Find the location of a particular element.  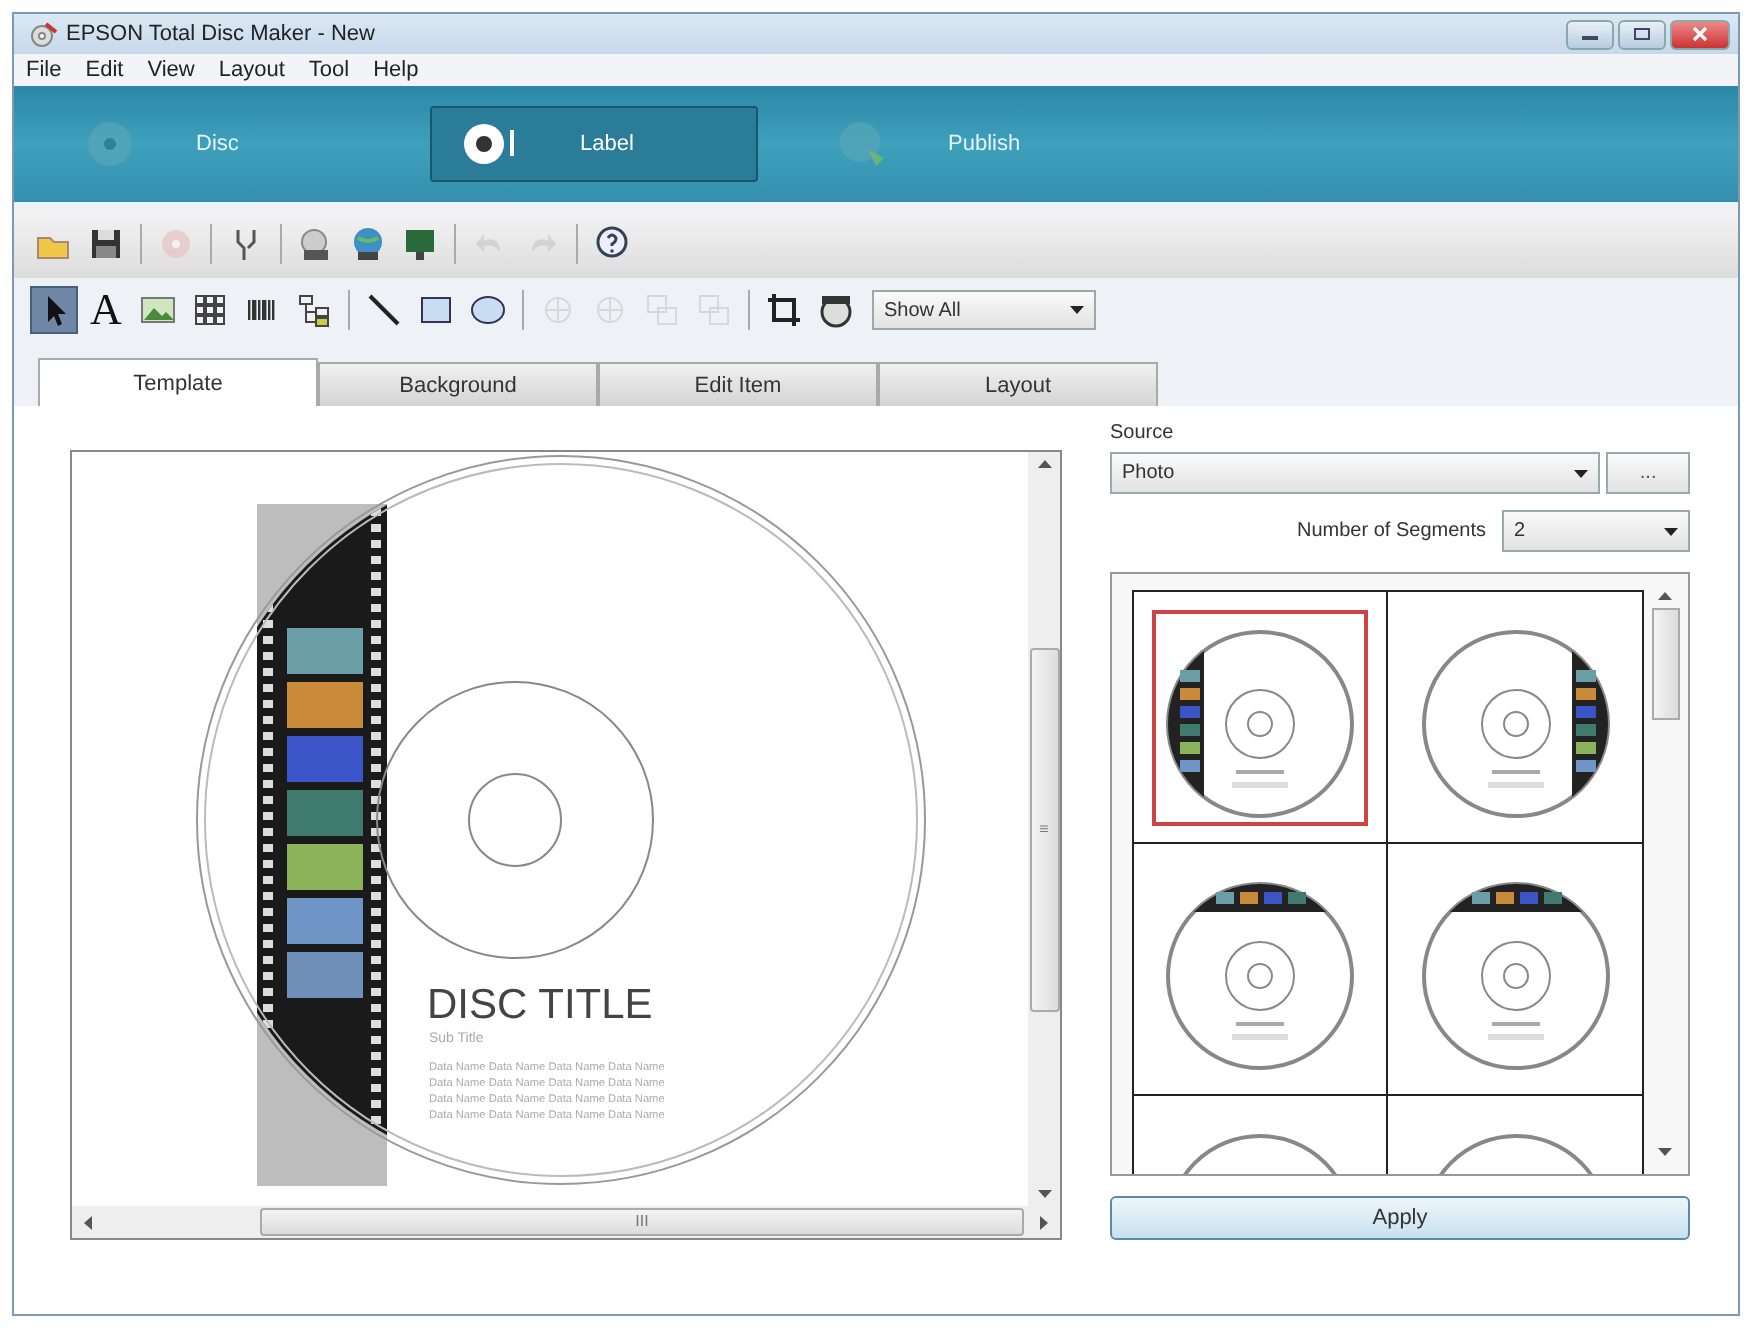

tab: Edit Item is located at coordinates (738, 384).